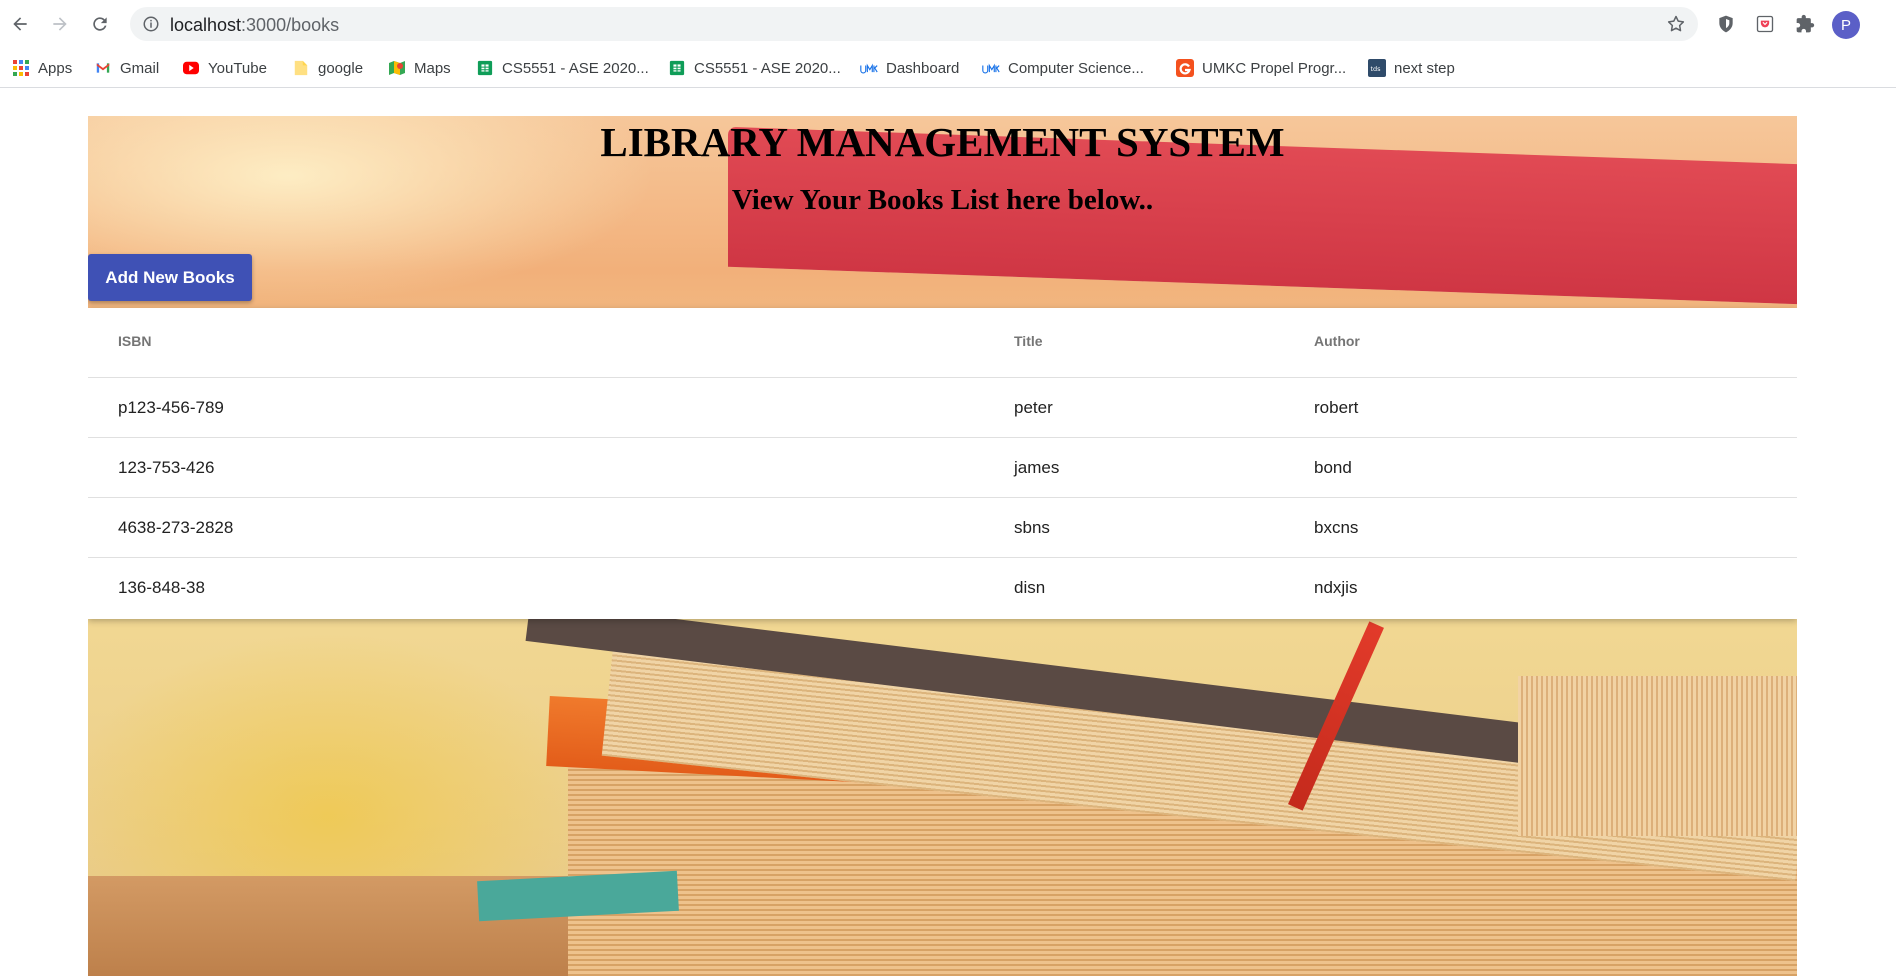 The image size is (1896, 976). I want to click on bookmark-label: Apps, so click(55, 68).